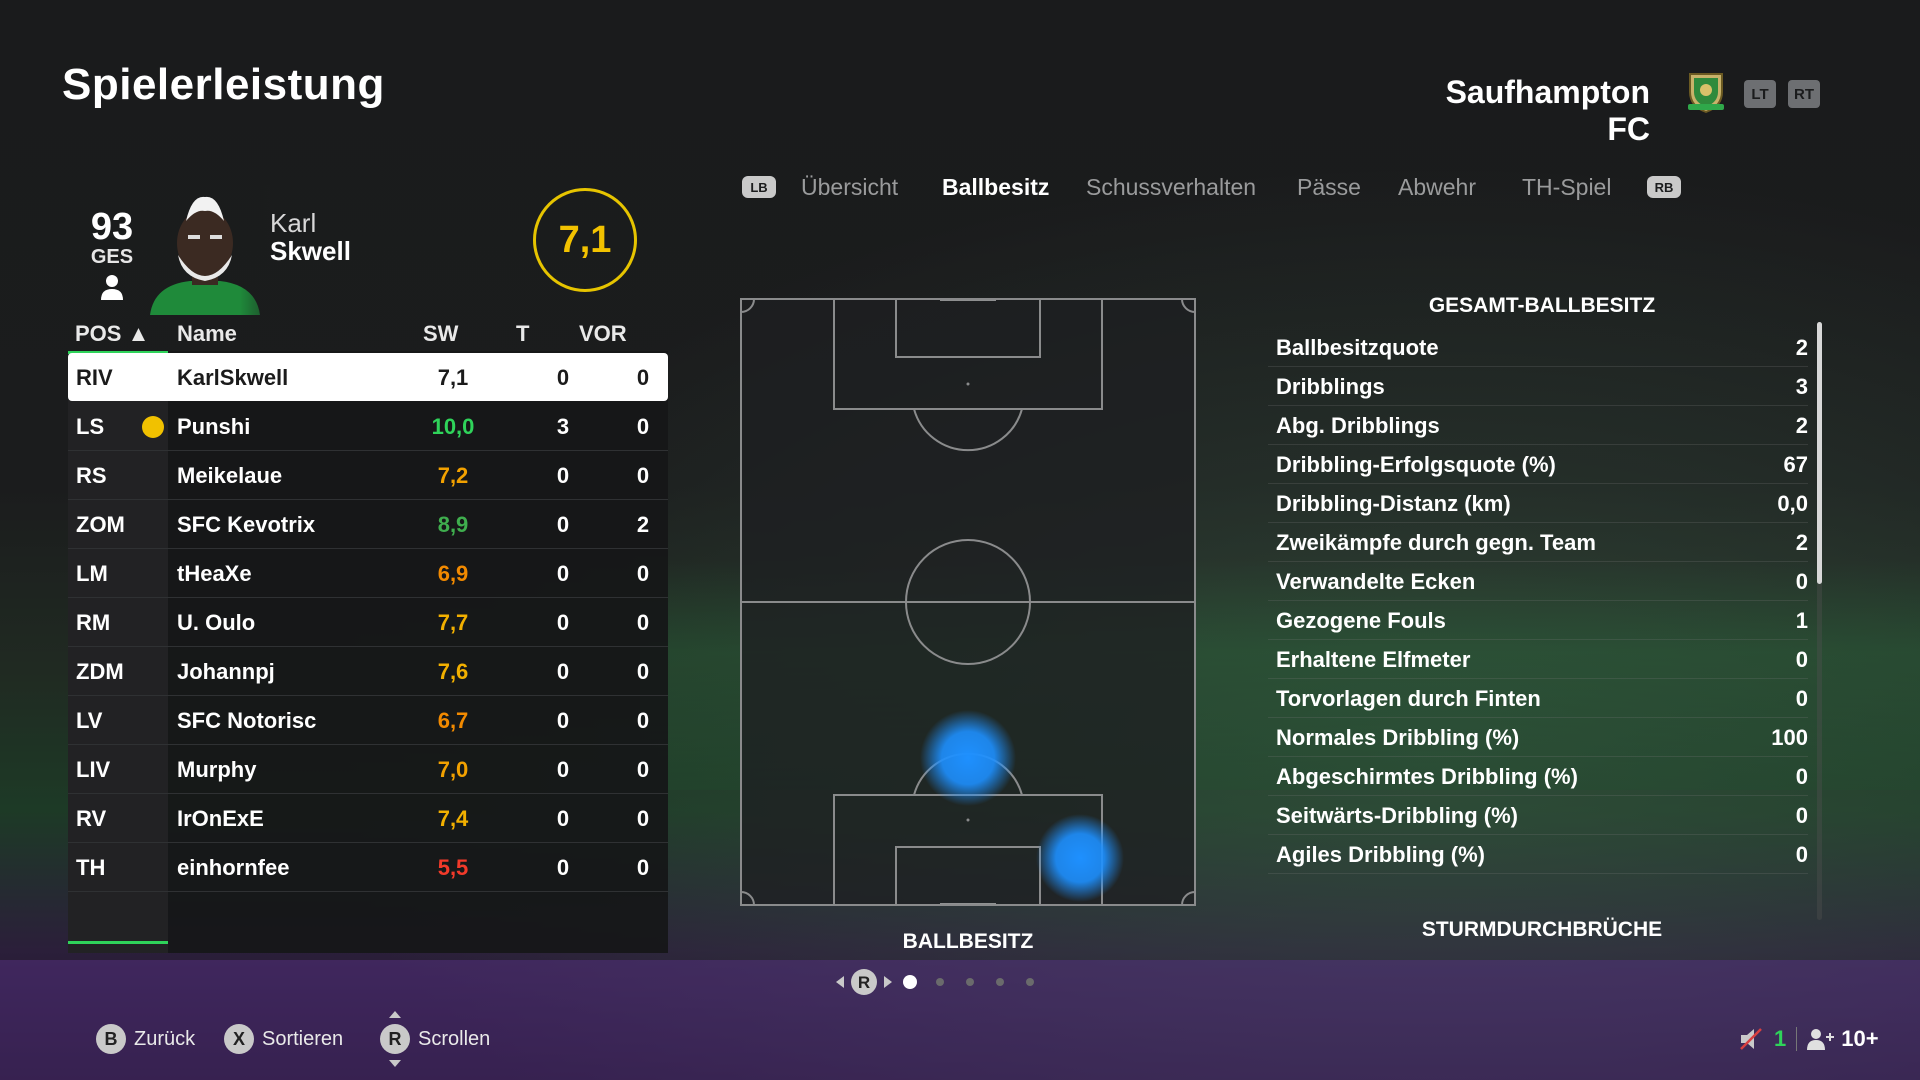 This screenshot has width=1920, height=1080. Describe the element at coordinates (1171, 187) in the screenshot. I see `tab-schussverhalten: Schussverhalten` at that location.